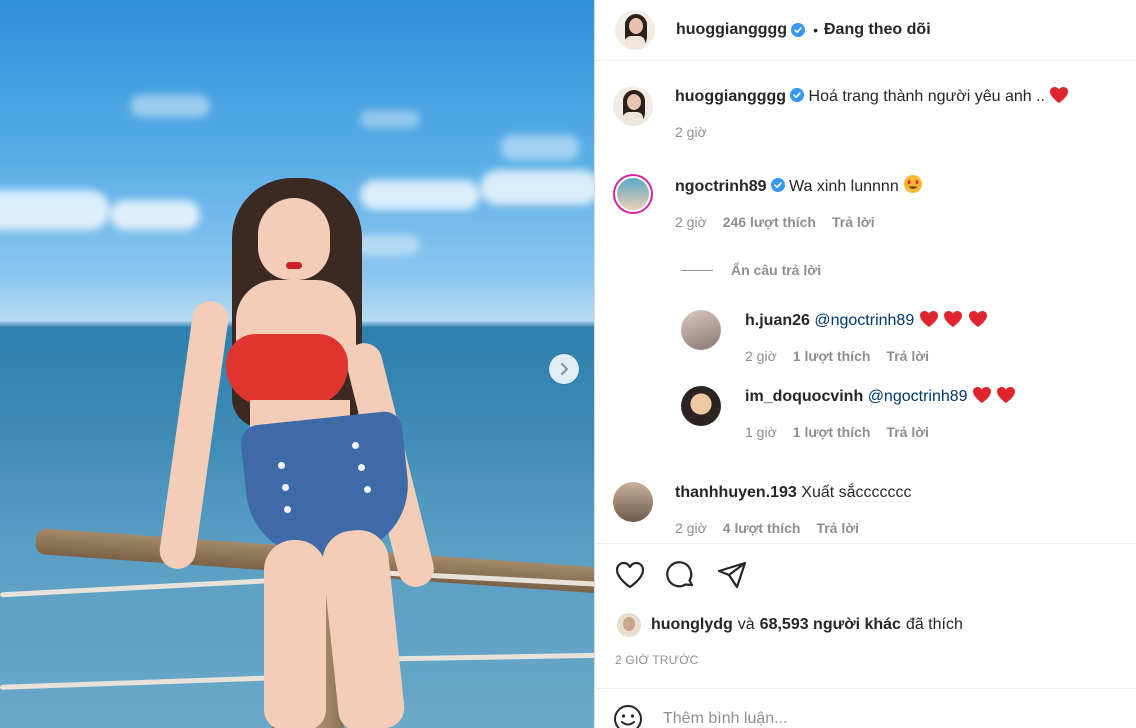  Describe the element at coordinates (327, 487) in the screenshot. I see `bikini-bottoms` at that location.